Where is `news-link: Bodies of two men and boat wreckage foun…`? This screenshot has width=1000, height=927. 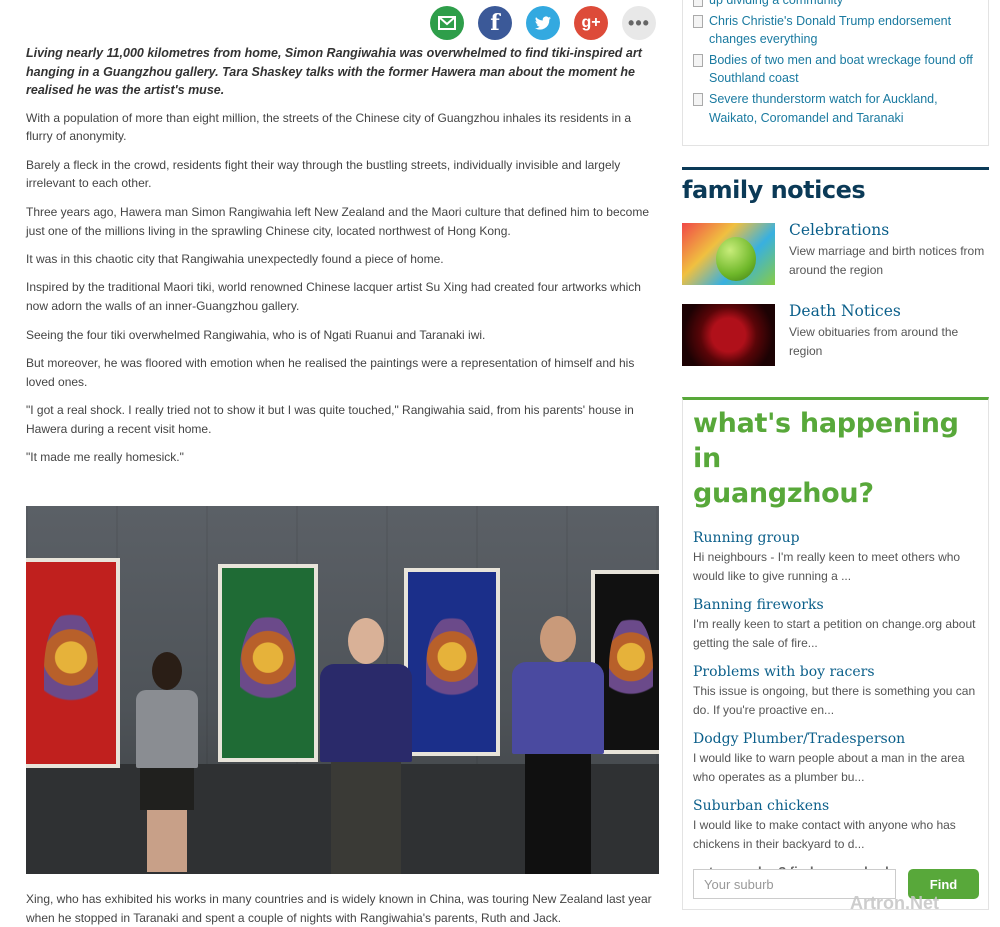 news-link: Bodies of two men and boat wreckage foun… is located at coordinates (835, 69).